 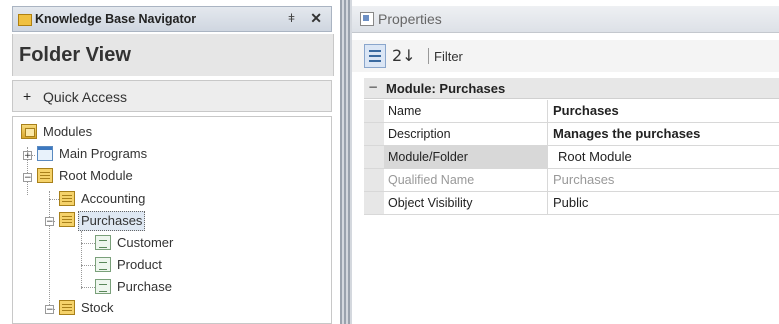 What do you see at coordinates (565, 19) in the screenshot?
I see `properties-title-bar: Properties` at bounding box center [565, 19].